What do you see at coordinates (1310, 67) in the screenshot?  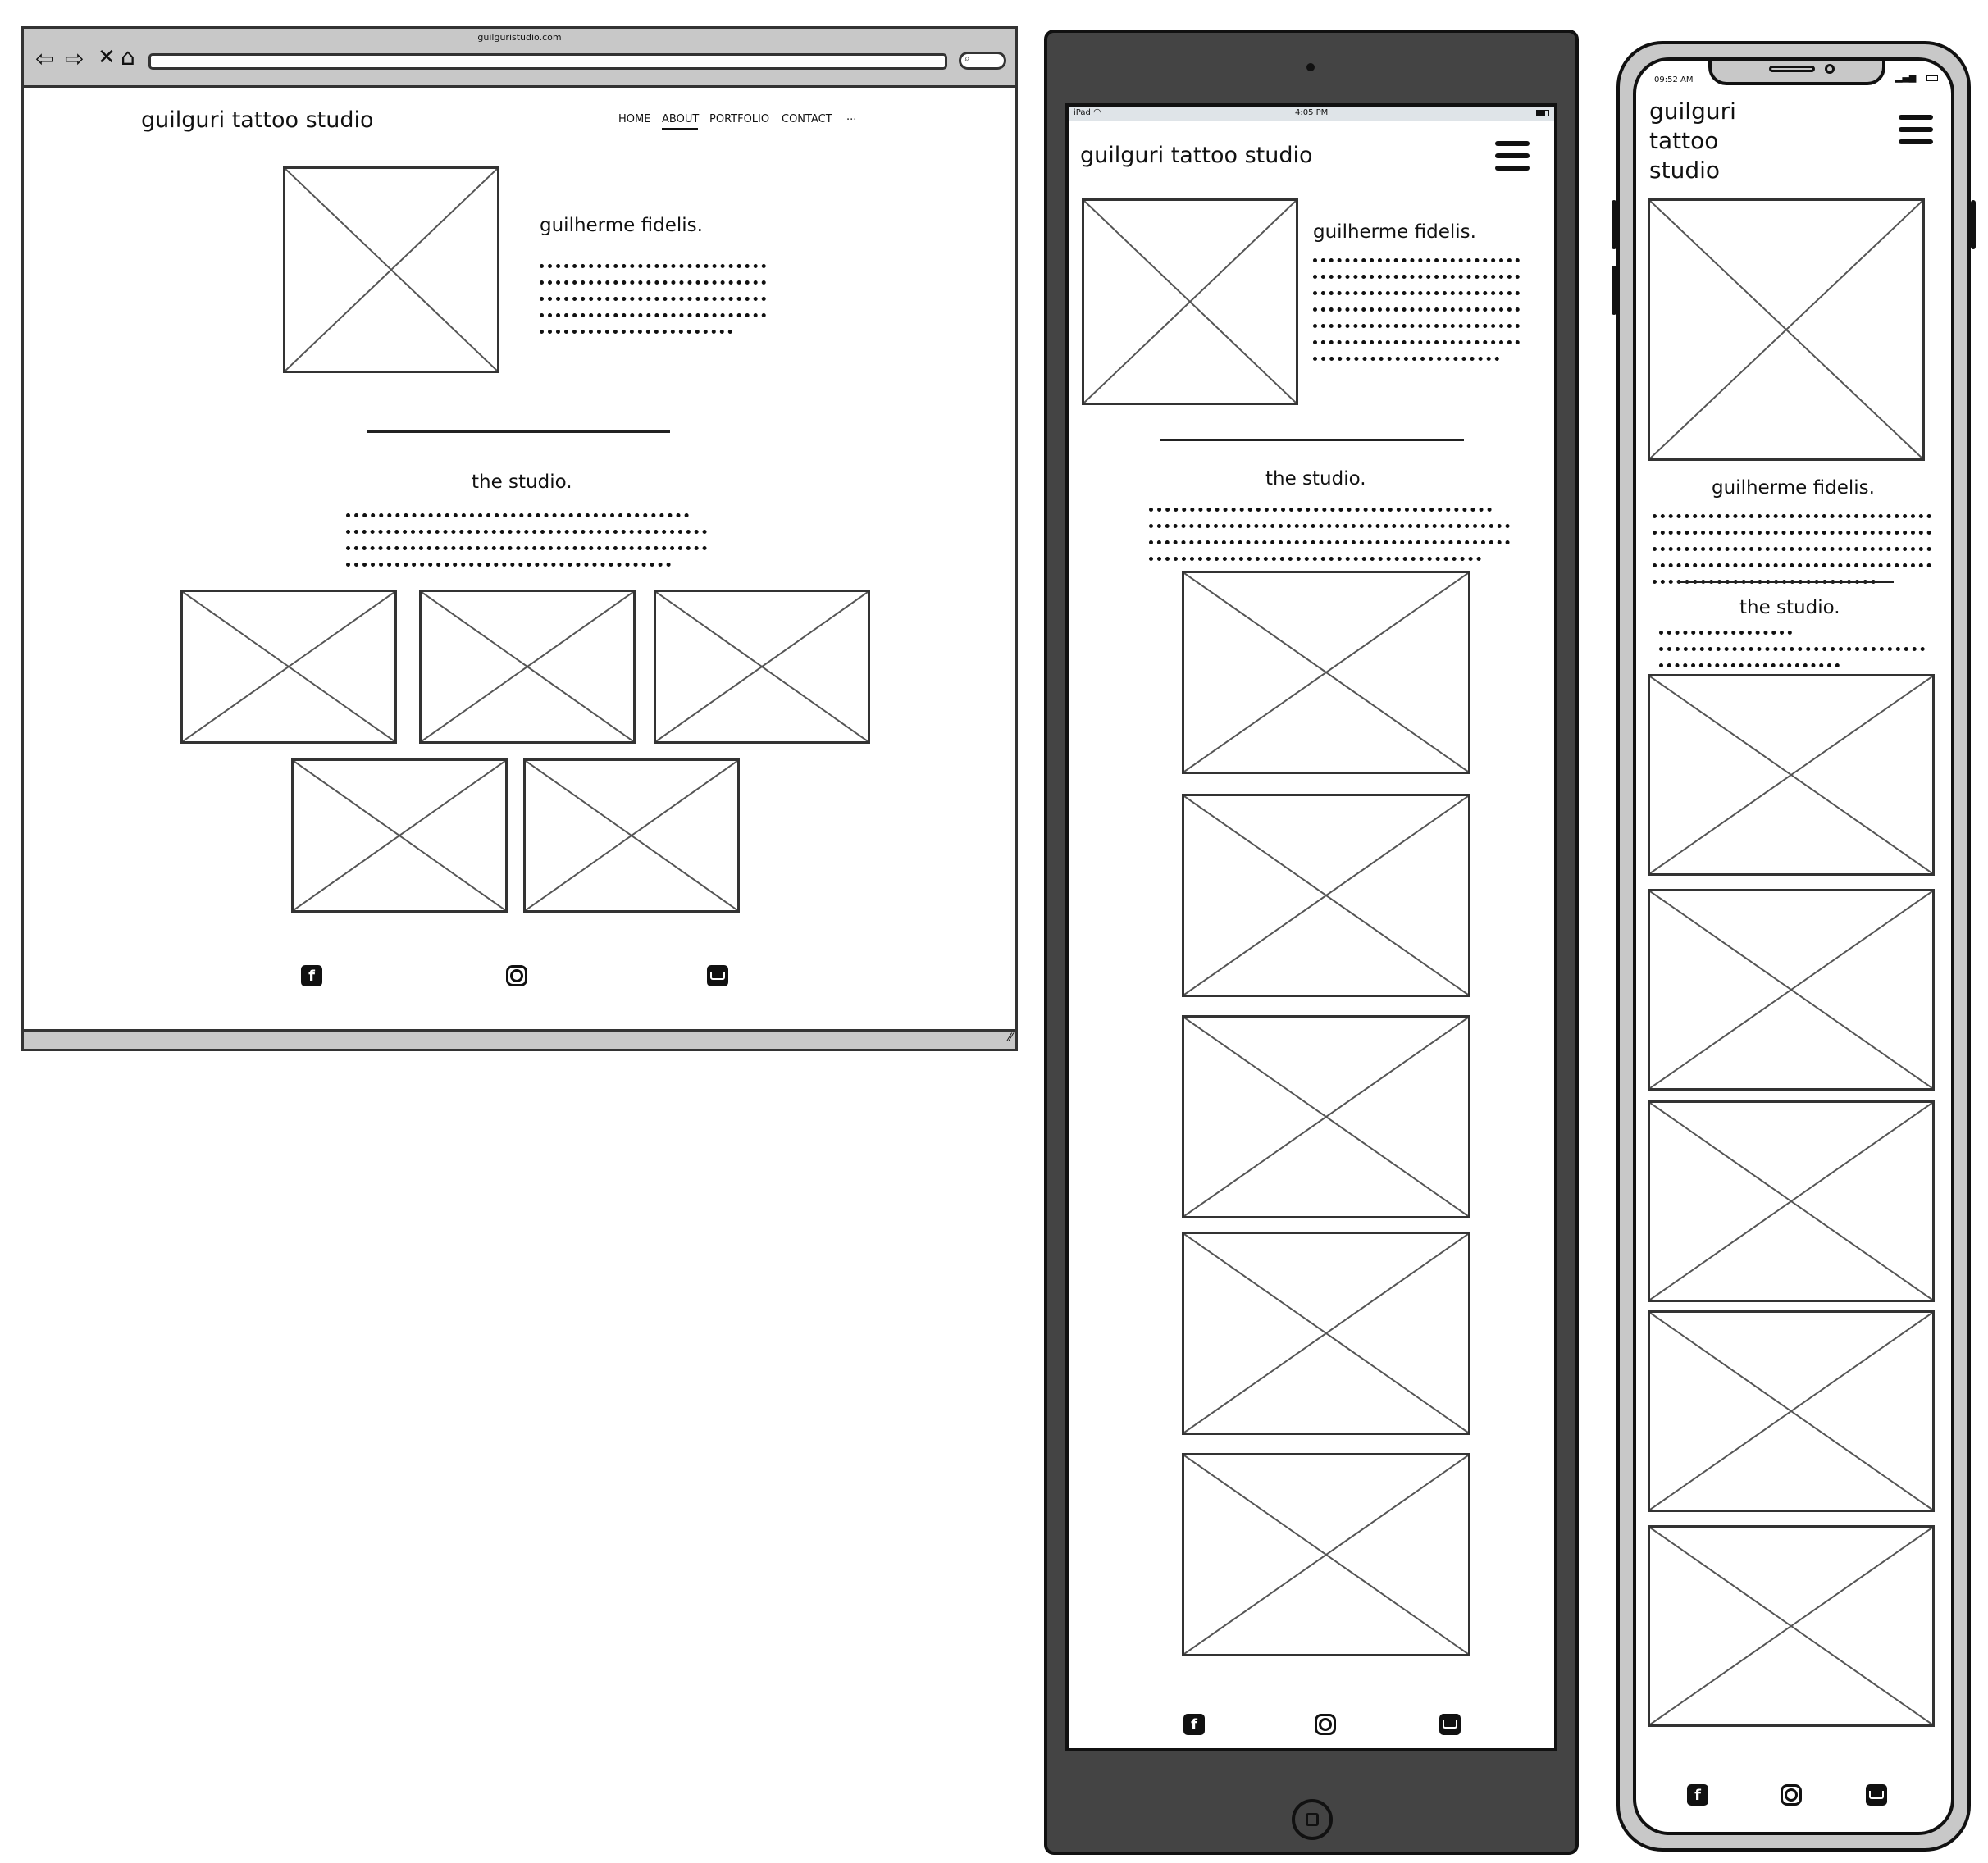 I see `tablet-camera` at bounding box center [1310, 67].